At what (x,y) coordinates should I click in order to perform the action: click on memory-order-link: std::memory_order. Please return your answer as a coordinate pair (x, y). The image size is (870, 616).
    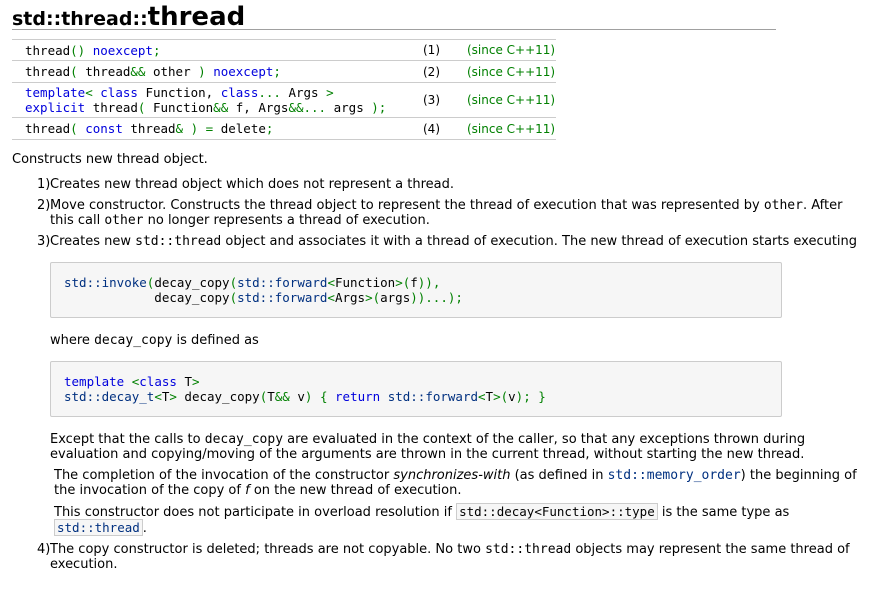
    Looking at the image, I should click on (674, 475).